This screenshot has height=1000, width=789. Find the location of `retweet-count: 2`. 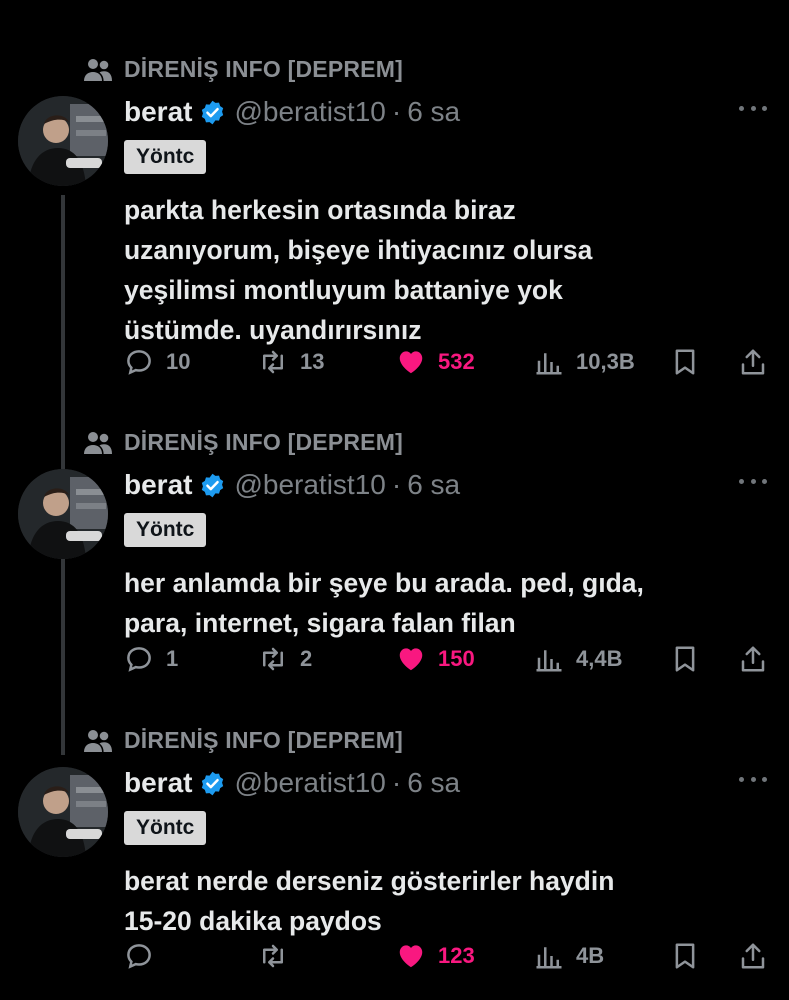

retweet-count: 2 is located at coordinates (306, 658).